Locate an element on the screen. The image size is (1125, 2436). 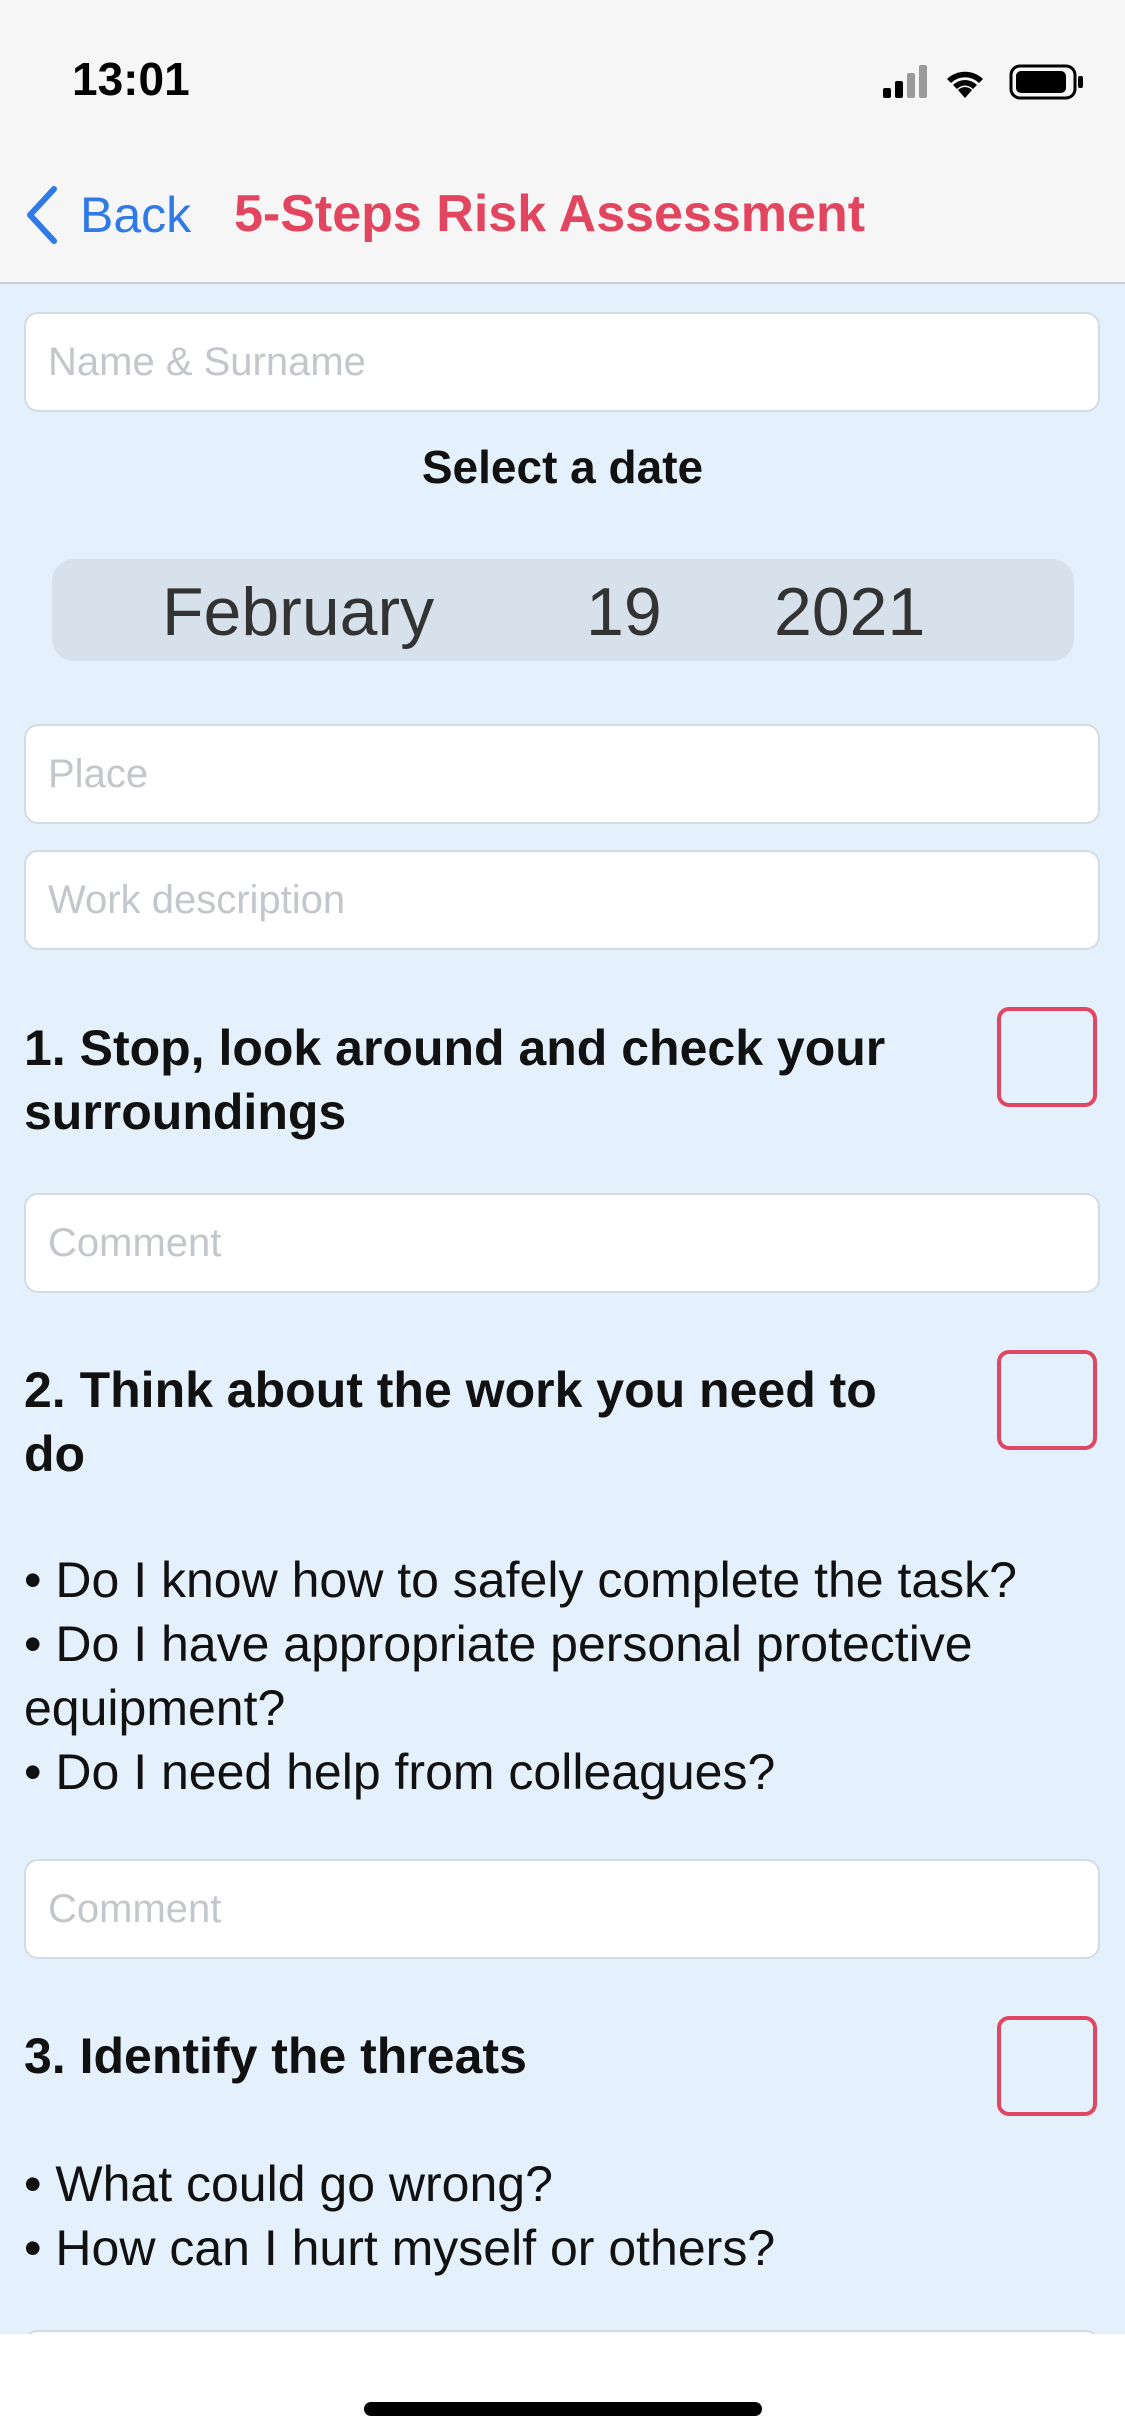
back-button: Back is located at coordinates (107, 215).